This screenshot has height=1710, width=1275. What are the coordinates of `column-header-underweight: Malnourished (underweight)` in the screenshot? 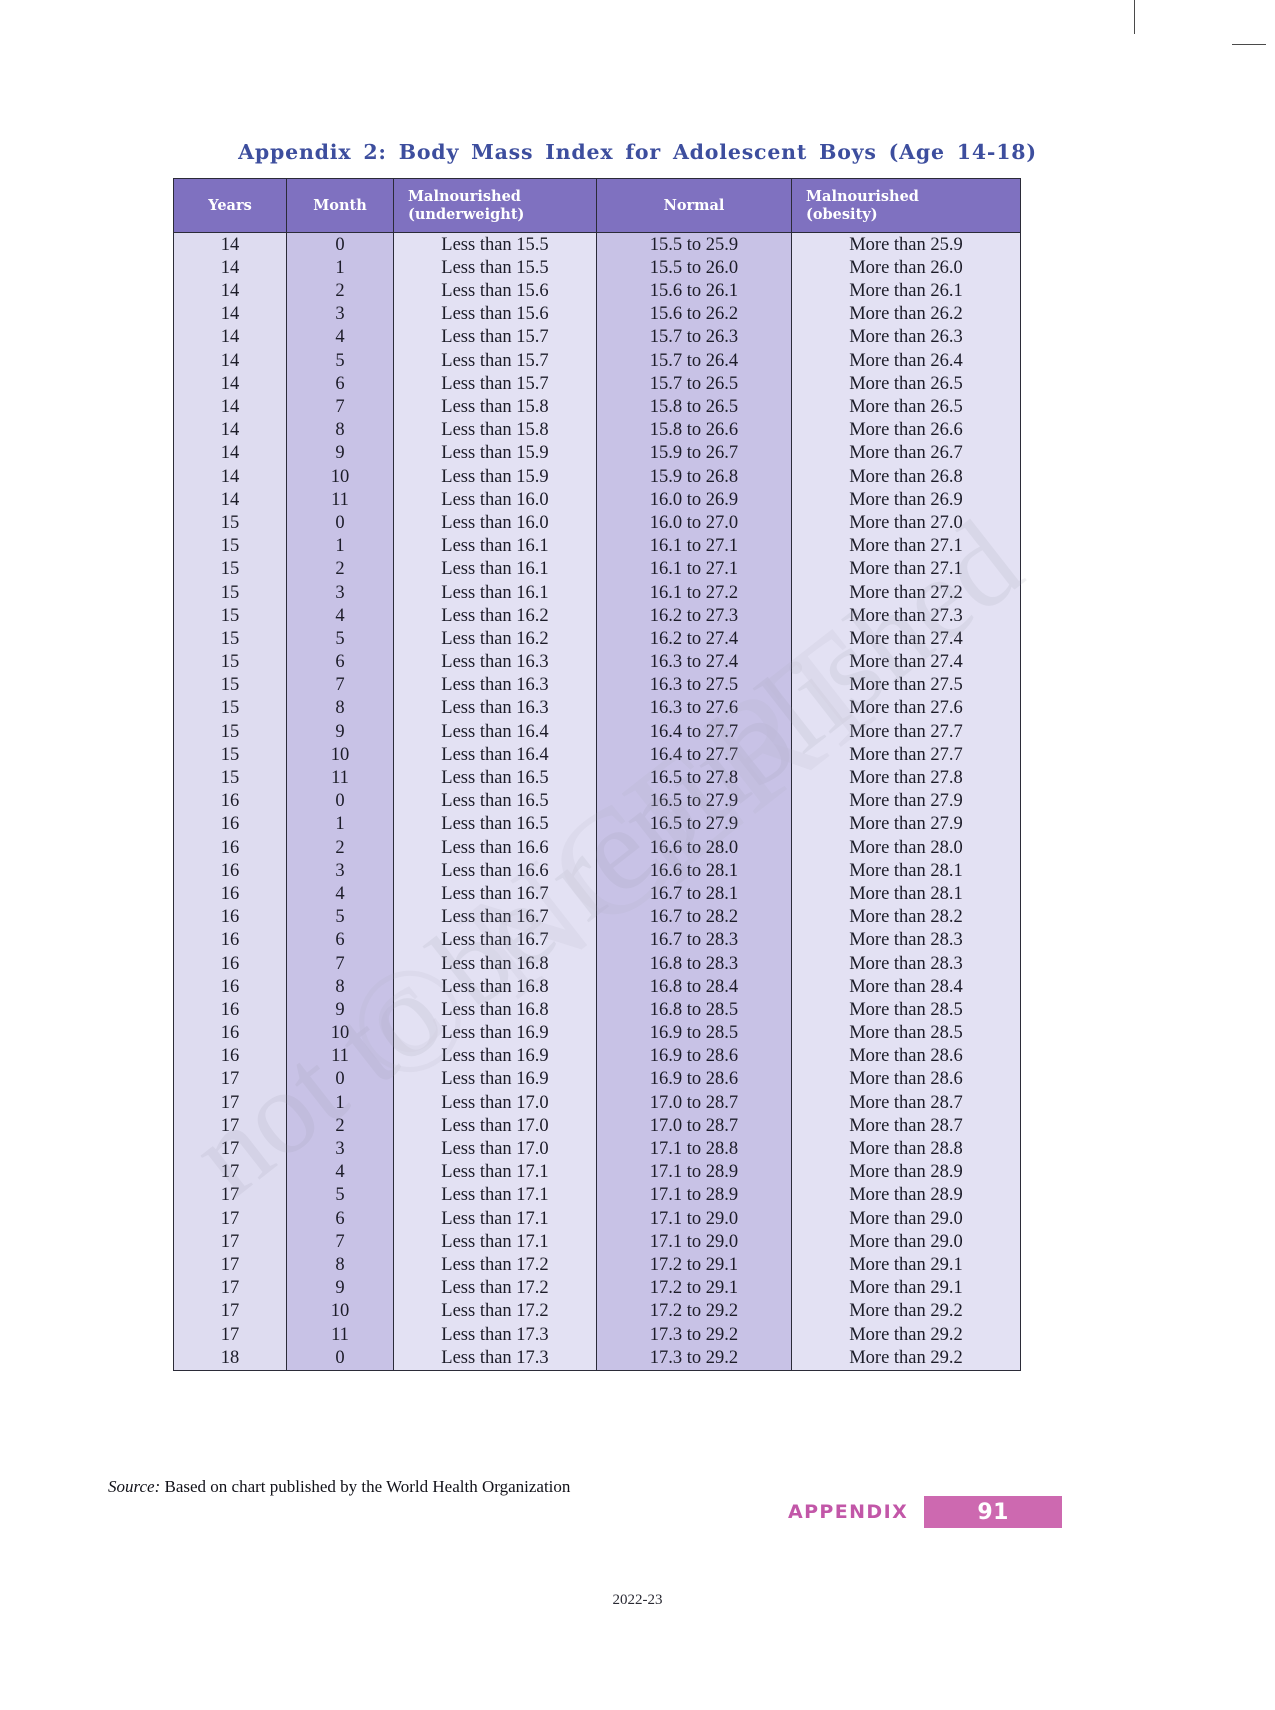 It's located at (495, 205).